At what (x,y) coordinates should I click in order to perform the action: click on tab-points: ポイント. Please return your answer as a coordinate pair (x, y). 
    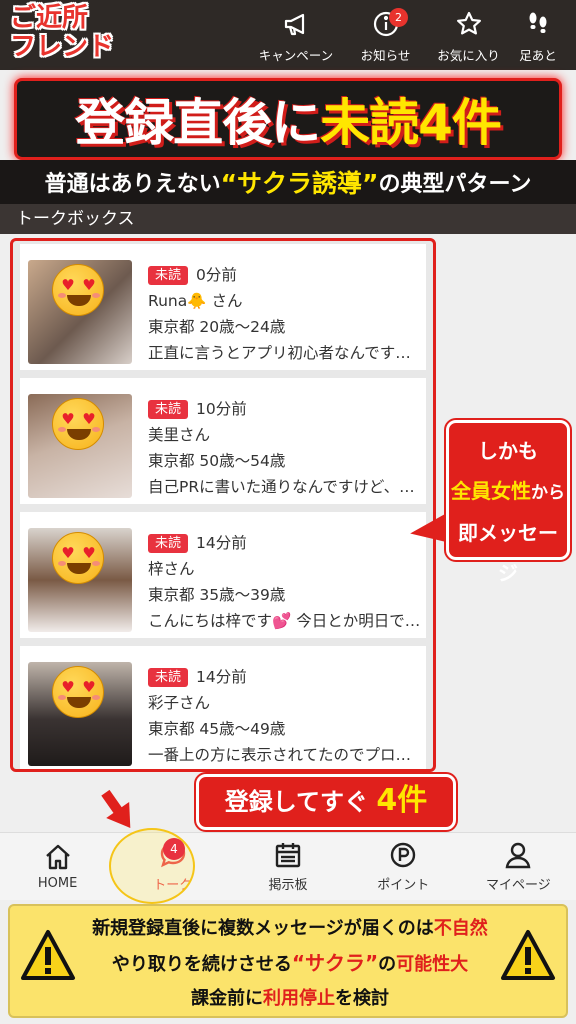
    Looking at the image, I should click on (403, 866).